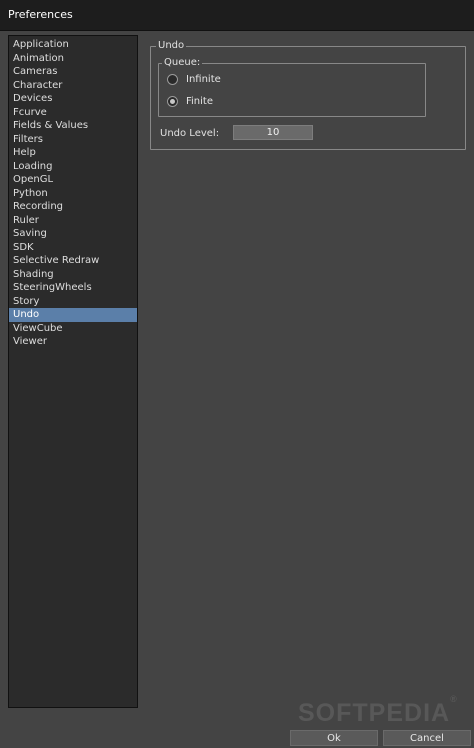 This screenshot has height=748, width=474. Describe the element at coordinates (334, 738) in the screenshot. I see `ok-button: Ok` at that location.